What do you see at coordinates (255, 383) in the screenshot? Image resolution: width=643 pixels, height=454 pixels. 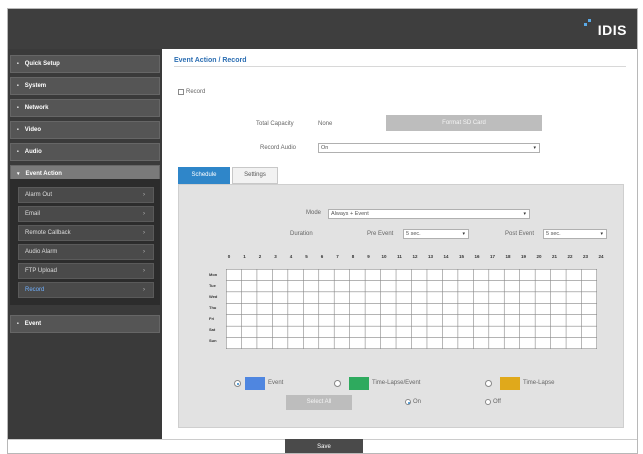 I see `legend-event-swatch` at bounding box center [255, 383].